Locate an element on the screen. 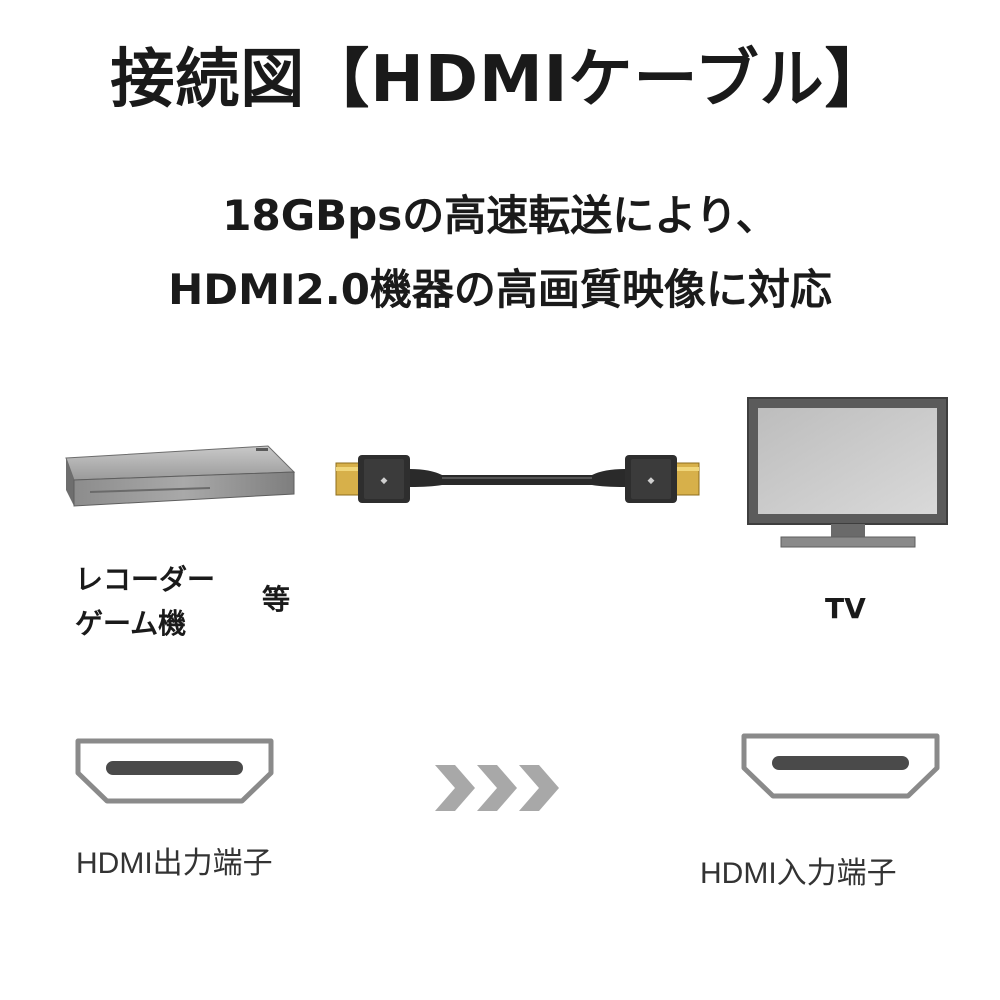  hdmi-cable-icon: ◆ ◆ is located at coordinates (517, 480).